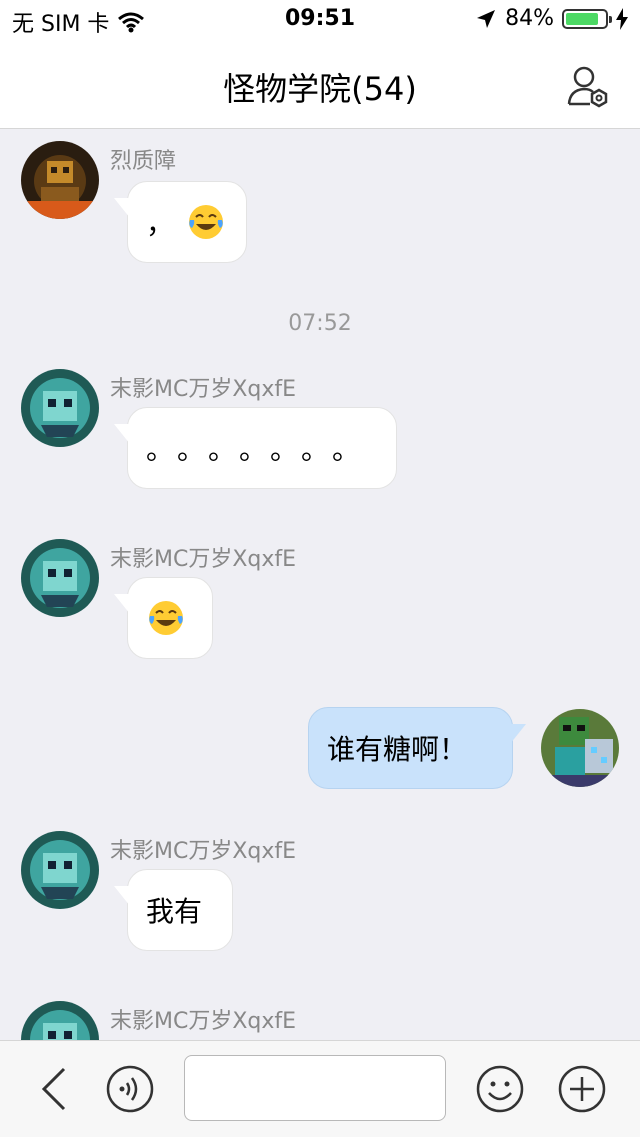  Describe the element at coordinates (315, 1088) in the screenshot. I see `message-input` at that location.